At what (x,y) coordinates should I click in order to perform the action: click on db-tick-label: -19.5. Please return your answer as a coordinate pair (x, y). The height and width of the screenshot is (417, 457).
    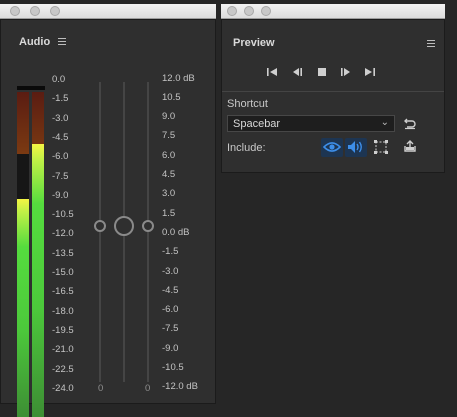
    Looking at the image, I should click on (63, 330).